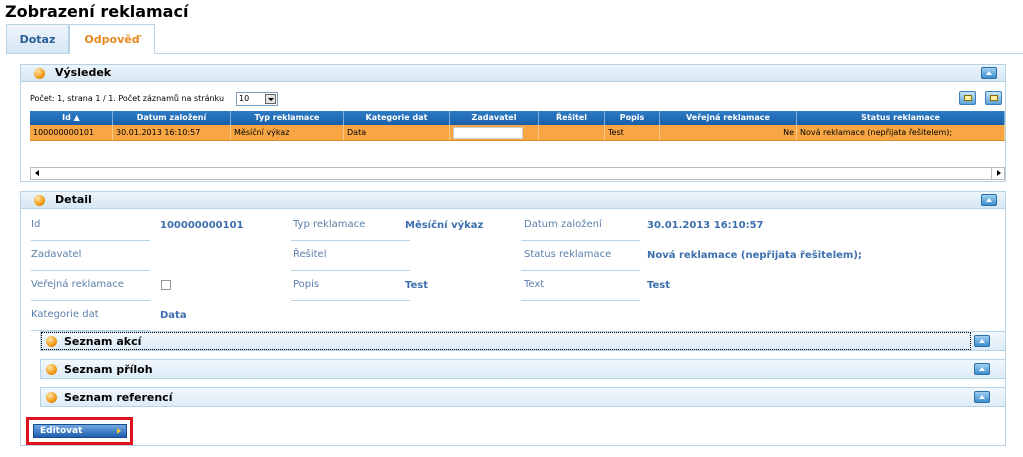 This screenshot has width=1023, height=457. Describe the element at coordinates (632, 118) in the screenshot. I see `column-header-popis: Popis` at that location.